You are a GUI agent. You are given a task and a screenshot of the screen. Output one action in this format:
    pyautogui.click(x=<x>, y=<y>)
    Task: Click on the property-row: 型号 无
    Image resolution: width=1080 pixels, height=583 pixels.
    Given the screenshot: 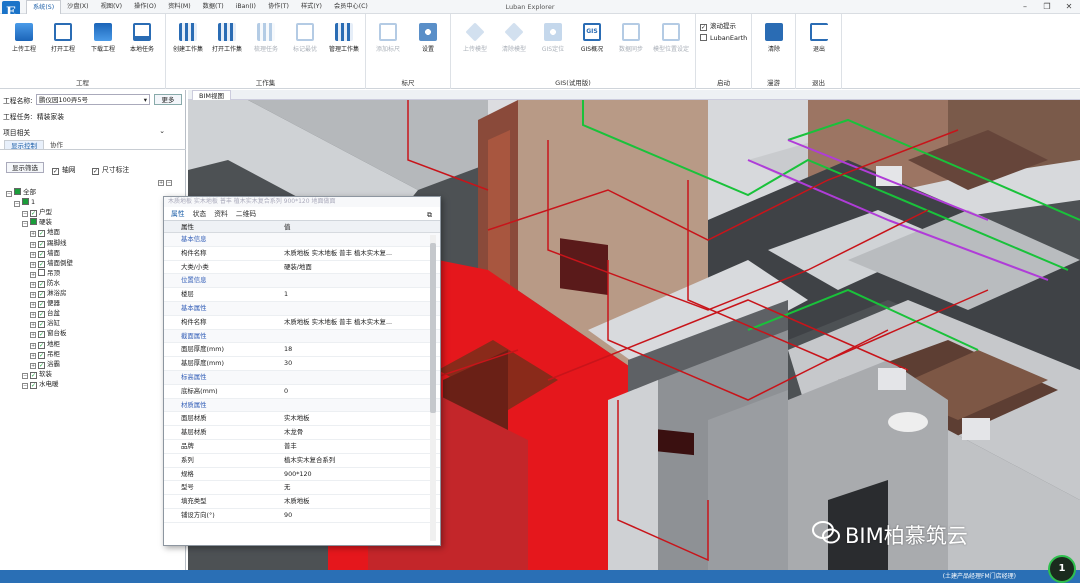 What is the action you would take?
    pyautogui.click(x=302, y=488)
    